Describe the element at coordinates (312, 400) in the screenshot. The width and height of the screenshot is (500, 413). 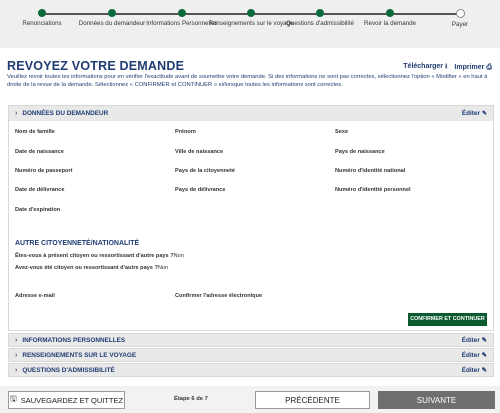
I see `previous-button: PRÉCÉDENTE` at that location.